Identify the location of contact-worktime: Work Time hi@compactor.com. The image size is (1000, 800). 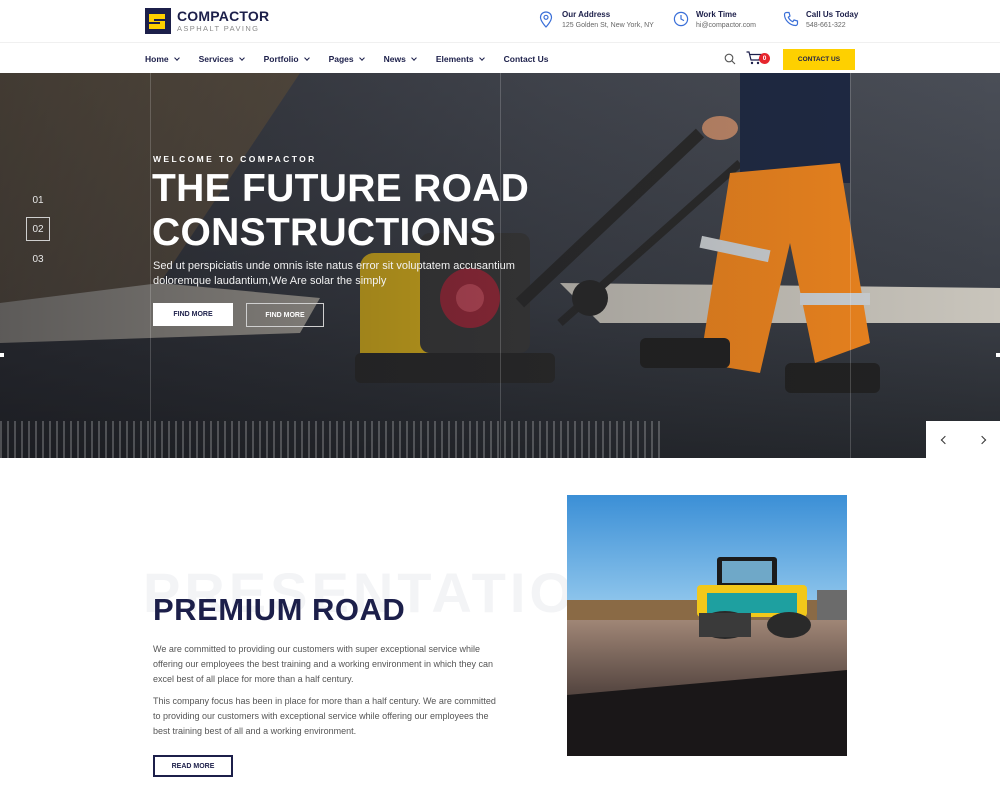
(714, 20).